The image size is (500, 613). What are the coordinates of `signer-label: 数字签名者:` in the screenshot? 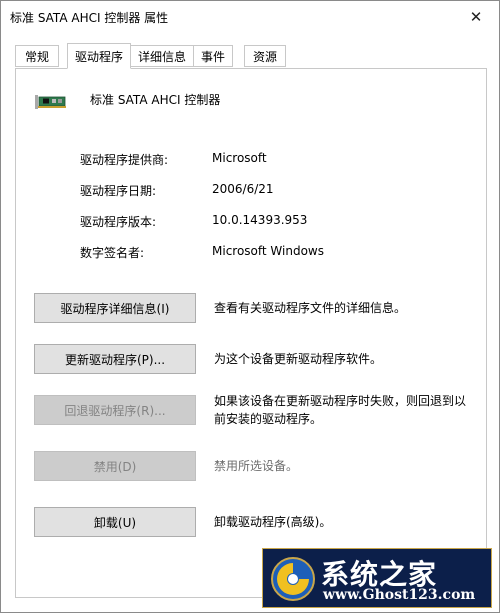 It's located at (112, 253).